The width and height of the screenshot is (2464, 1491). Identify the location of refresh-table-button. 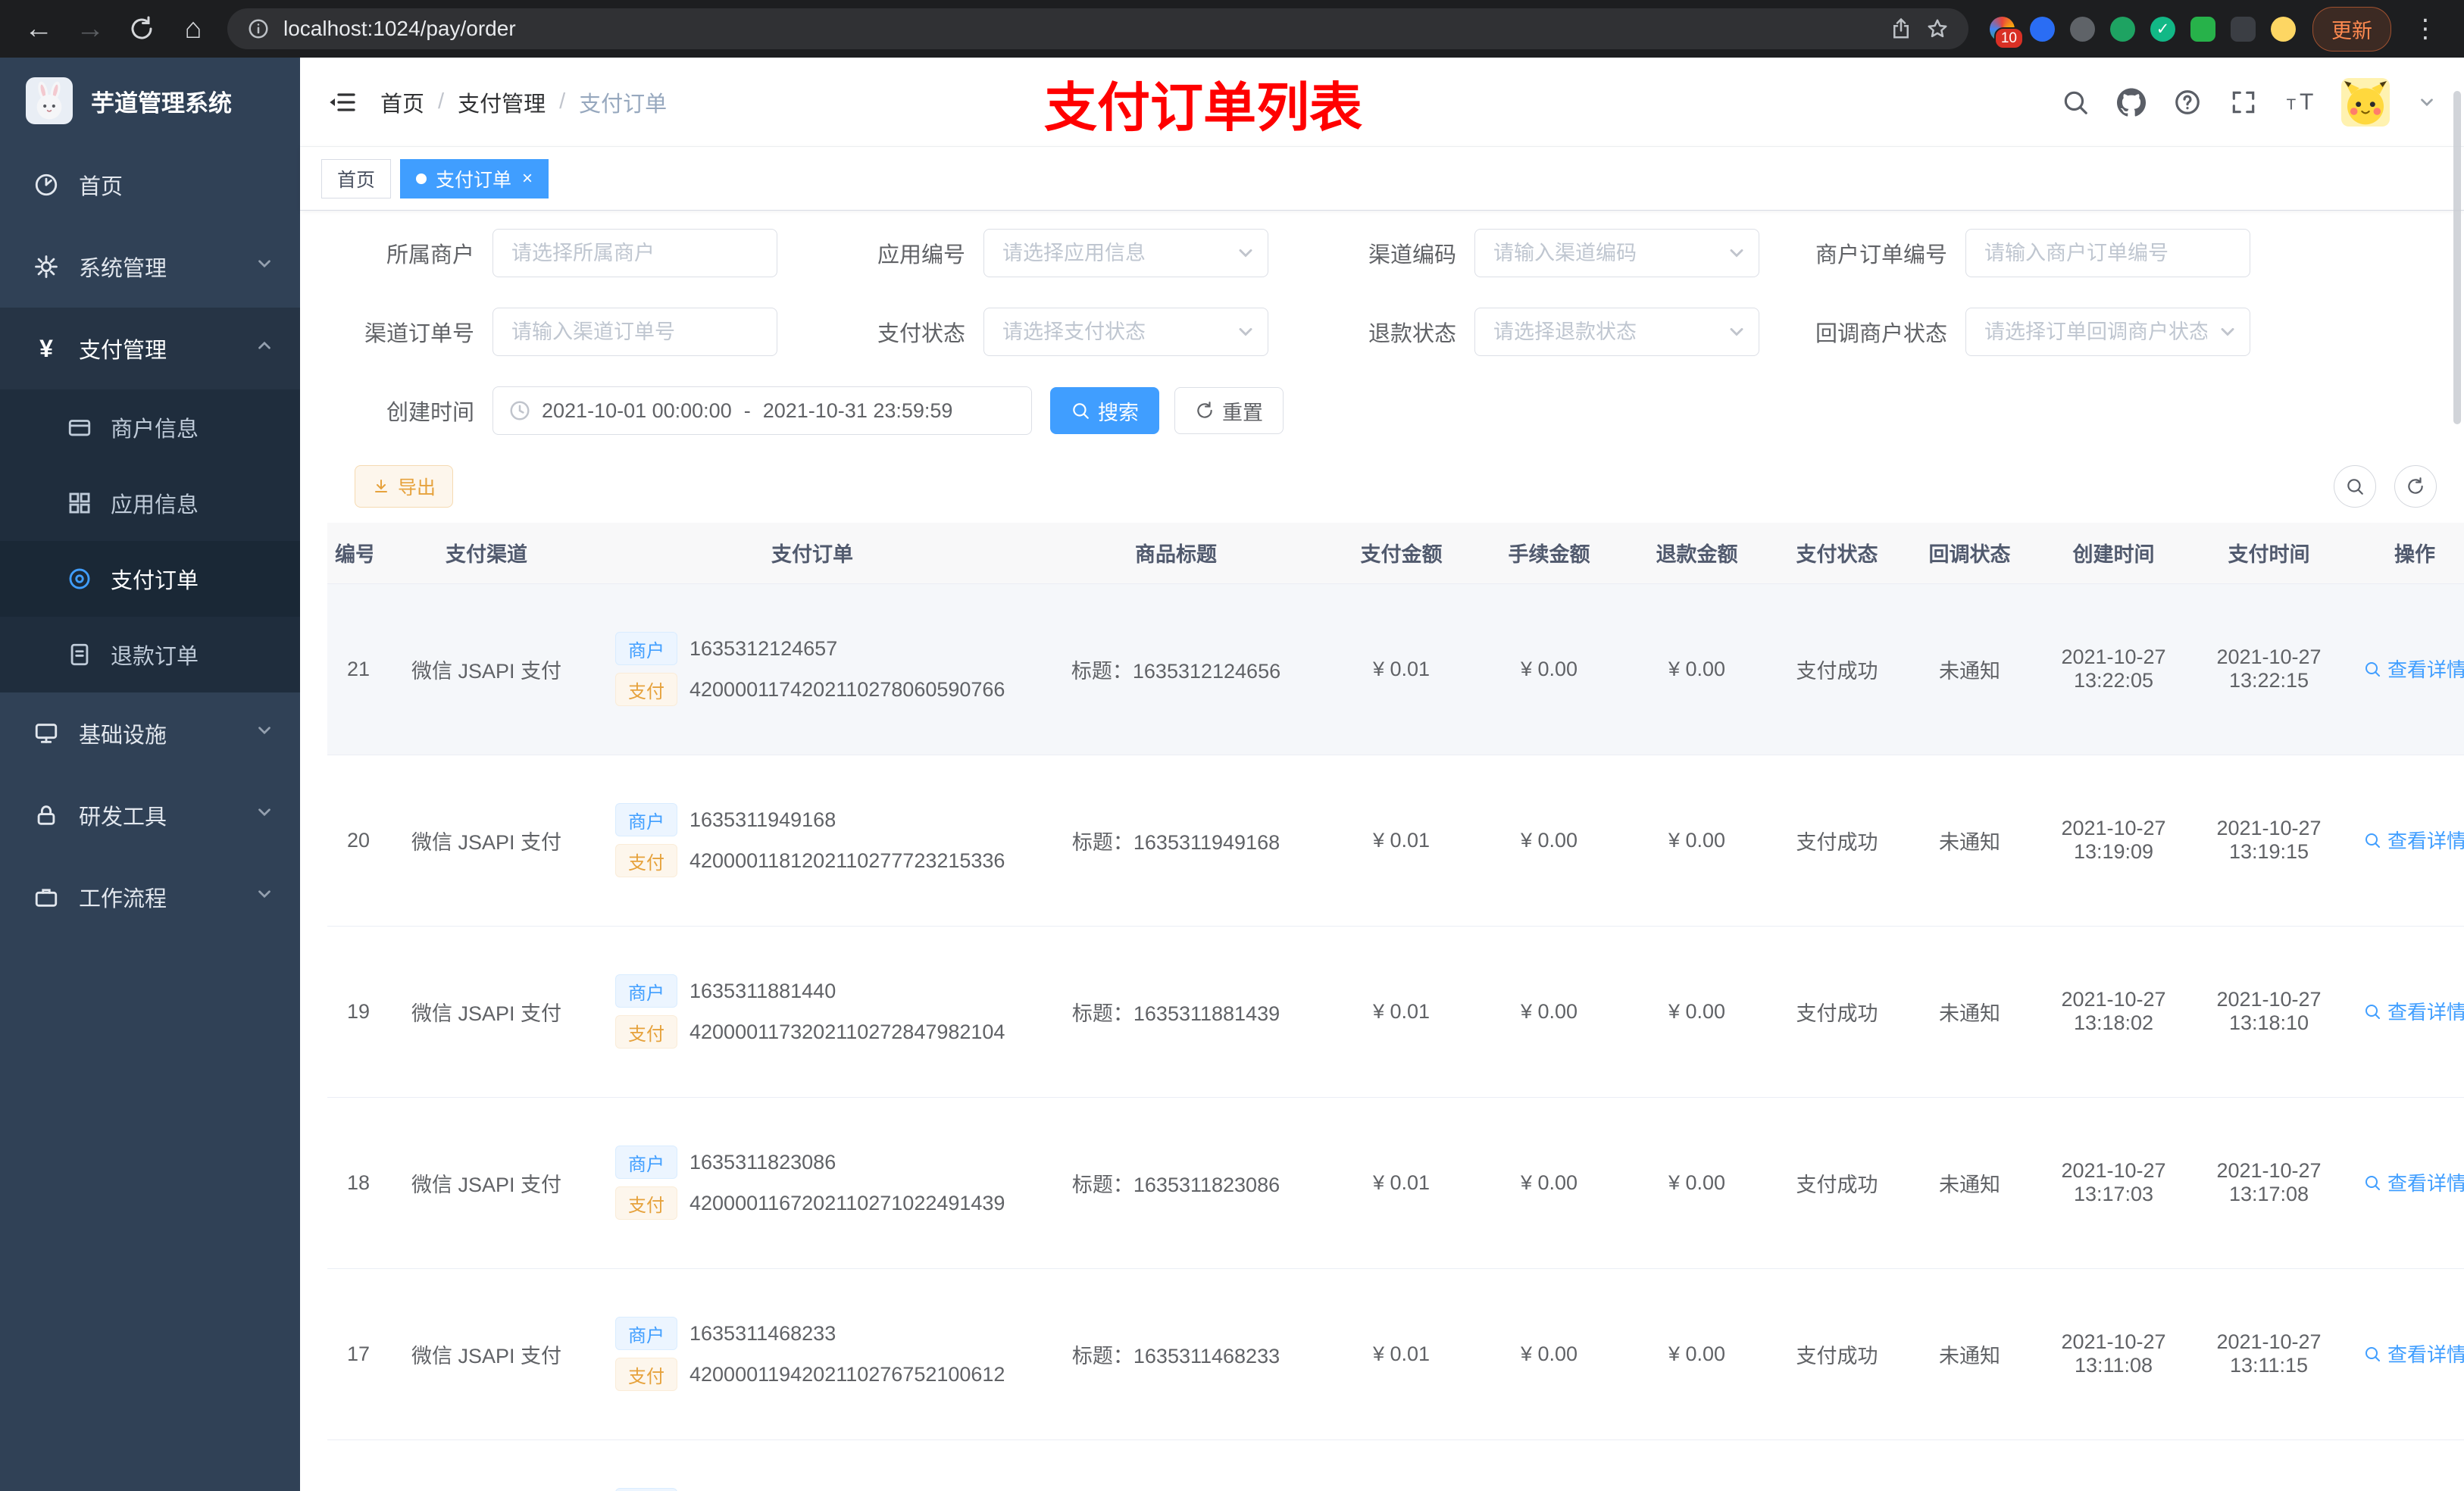
(2415, 486).